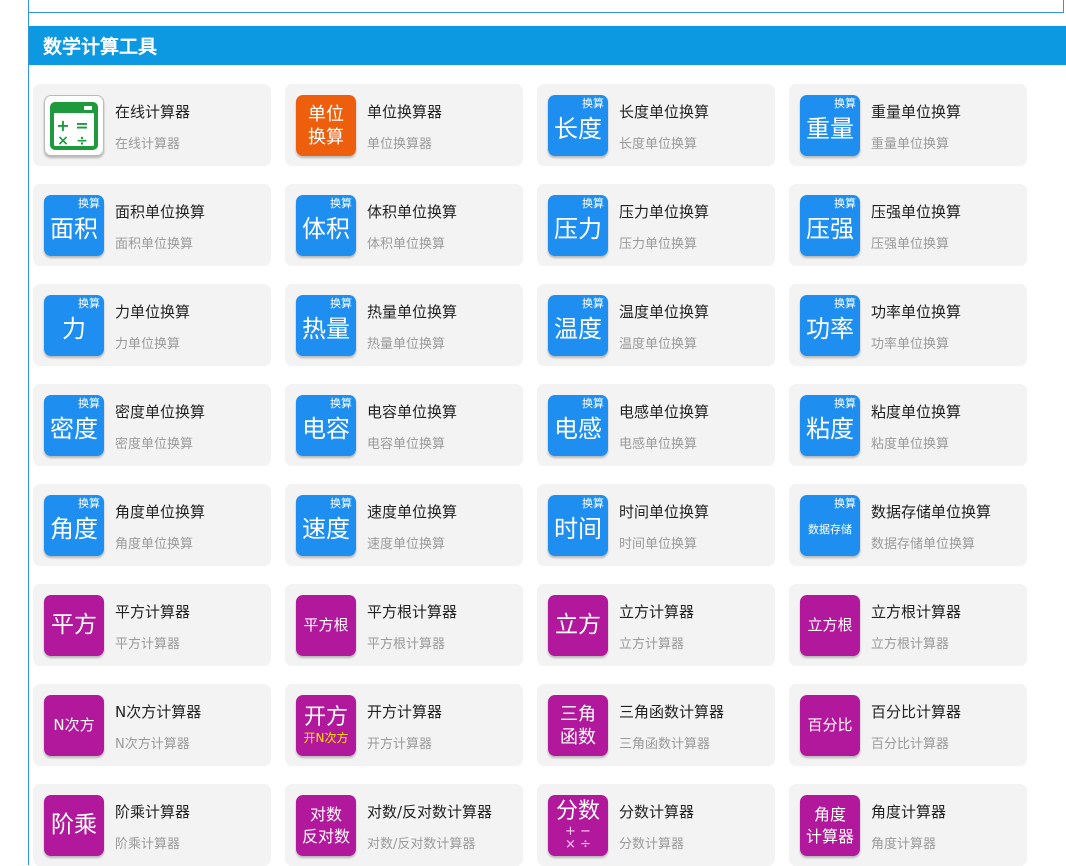 The image size is (1066, 866). What do you see at coordinates (578, 525) in the screenshot?
I see `tool-icon: 换算 时间` at bounding box center [578, 525].